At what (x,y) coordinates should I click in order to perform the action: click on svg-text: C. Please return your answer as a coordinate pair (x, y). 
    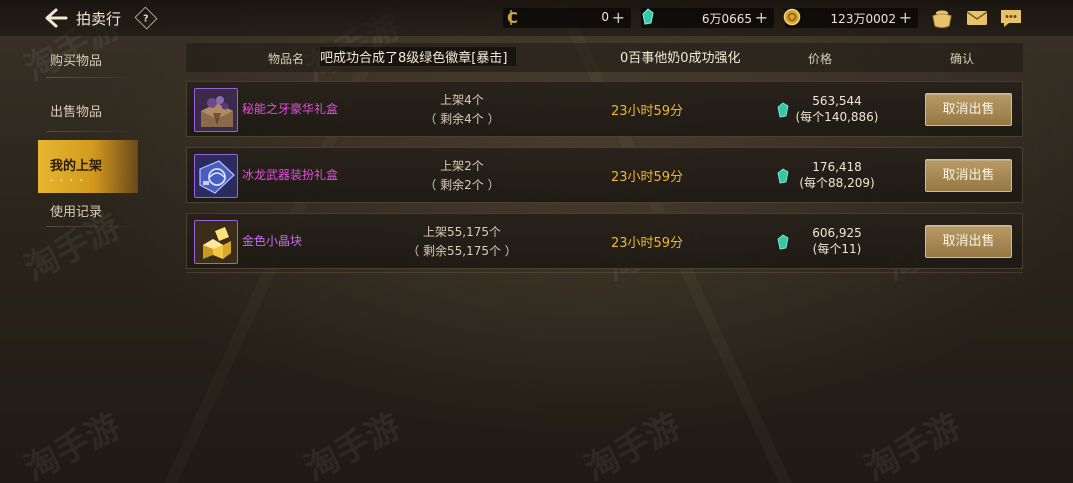
    Looking at the image, I should click on (512, 18).